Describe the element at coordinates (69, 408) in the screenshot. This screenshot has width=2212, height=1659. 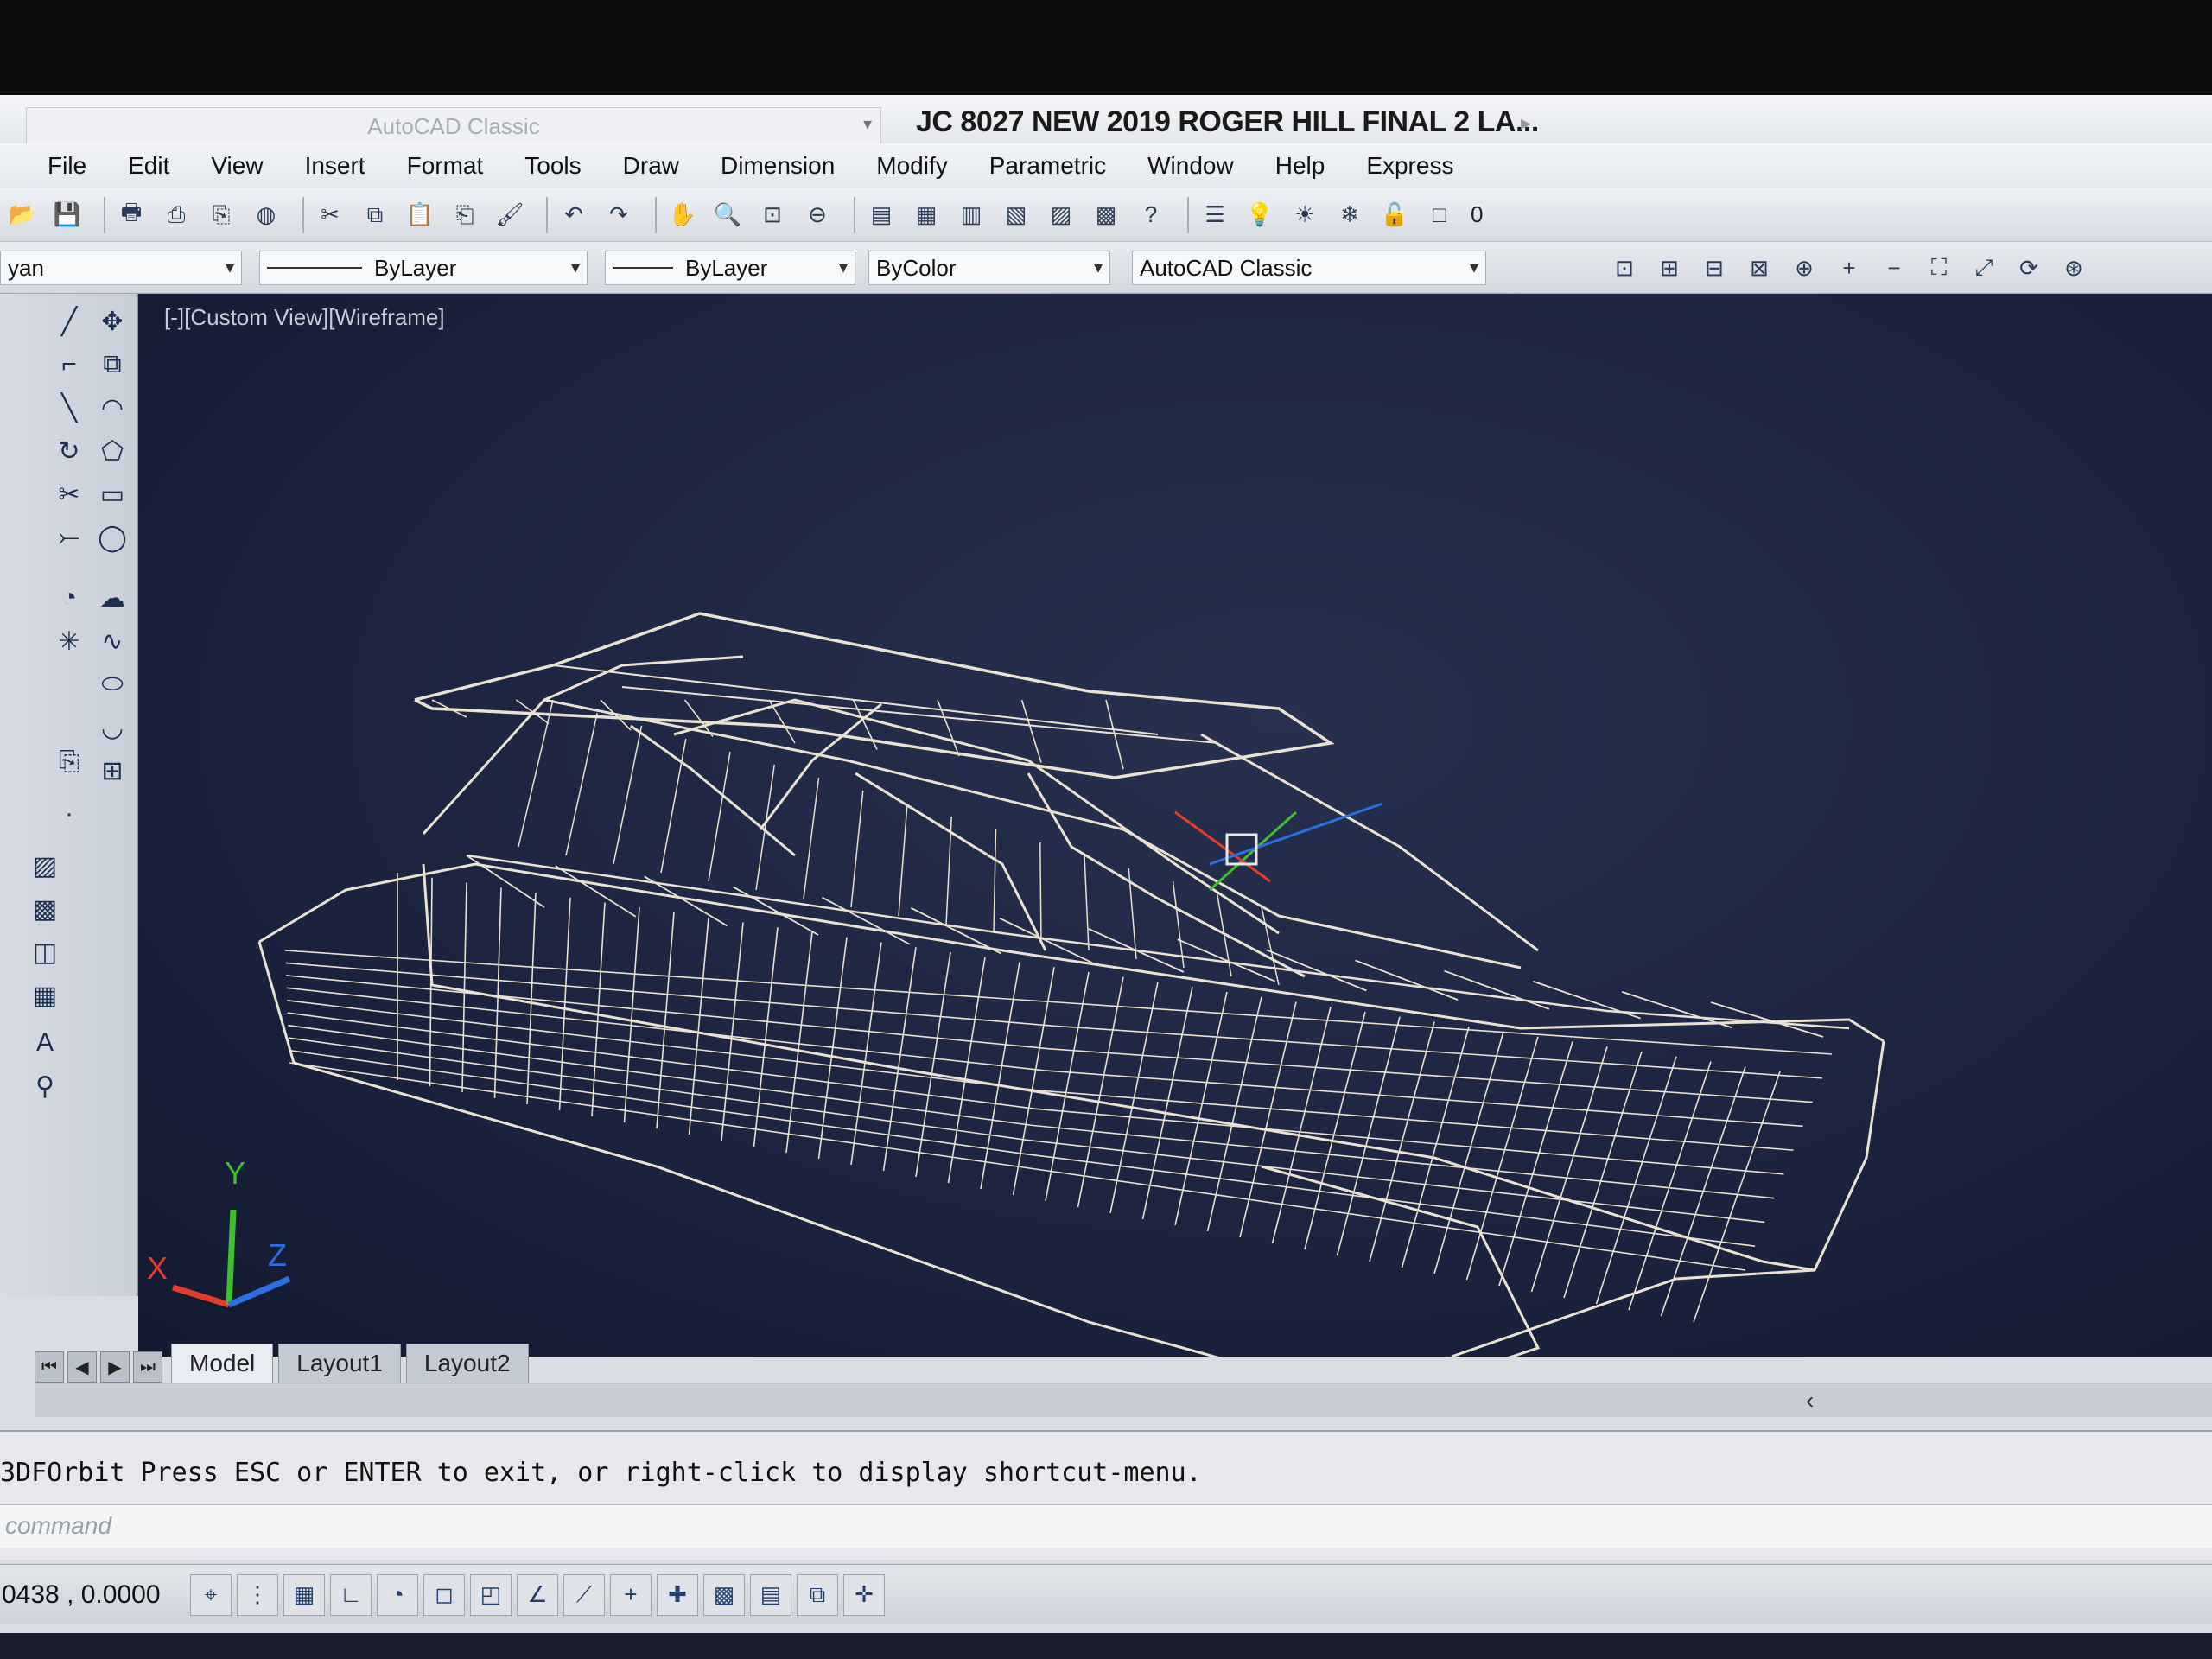
I see `xline-icon: ╲` at that location.